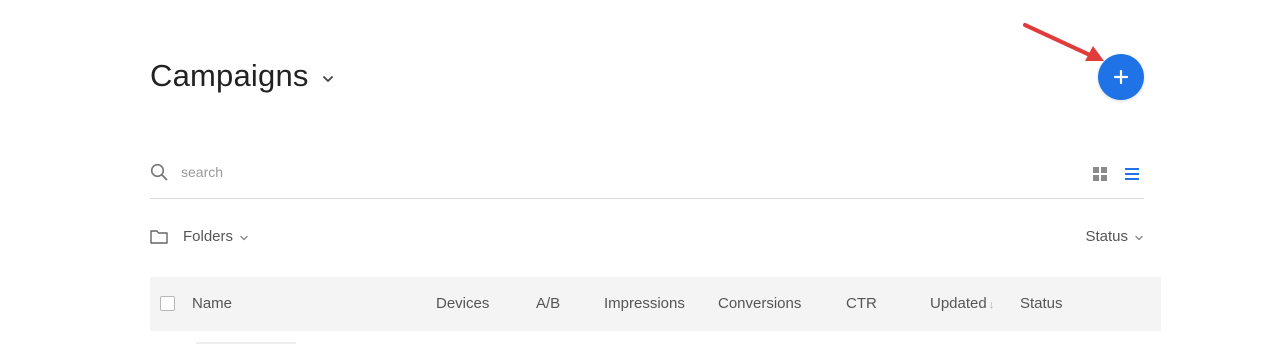 The image size is (1267, 345). Describe the element at coordinates (759, 303) in the screenshot. I see `column-header-conversions: Conversions` at that location.